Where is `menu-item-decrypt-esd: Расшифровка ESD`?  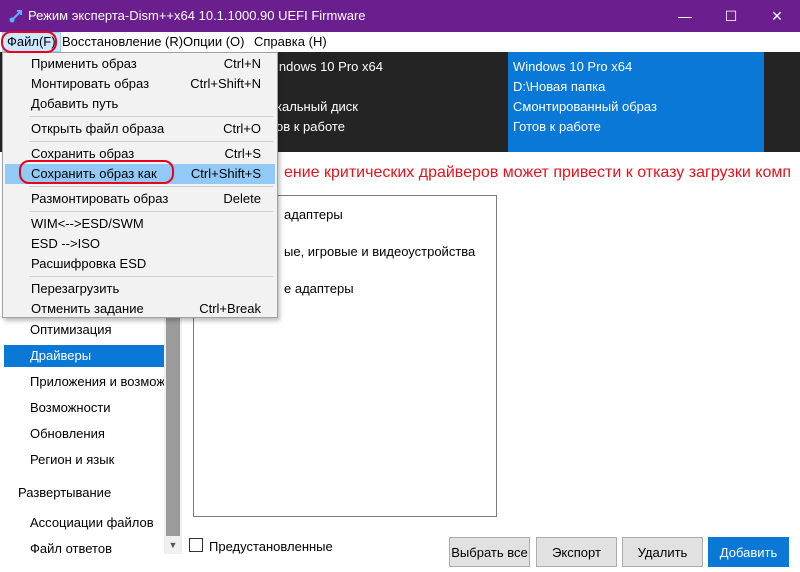 menu-item-decrypt-esd: Расшифровка ESD is located at coordinates (140, 264).